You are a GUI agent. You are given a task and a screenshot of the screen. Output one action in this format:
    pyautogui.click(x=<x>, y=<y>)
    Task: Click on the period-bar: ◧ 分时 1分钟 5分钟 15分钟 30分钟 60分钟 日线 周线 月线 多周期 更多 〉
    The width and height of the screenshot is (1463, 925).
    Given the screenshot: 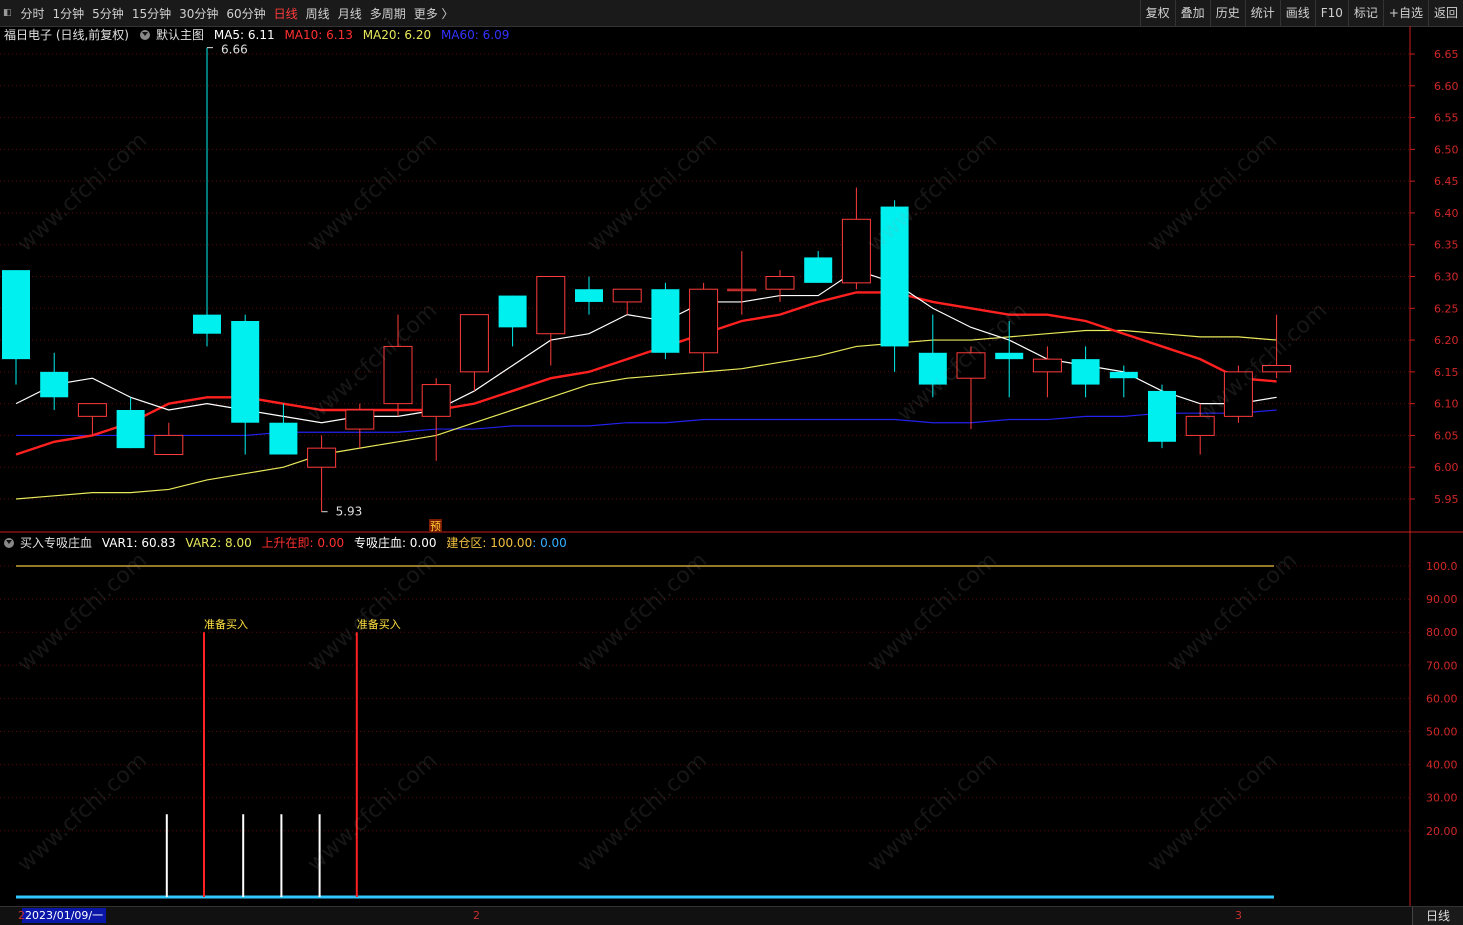 What is the action you would take?
    pyautogui.click(x=229, y=13)
    